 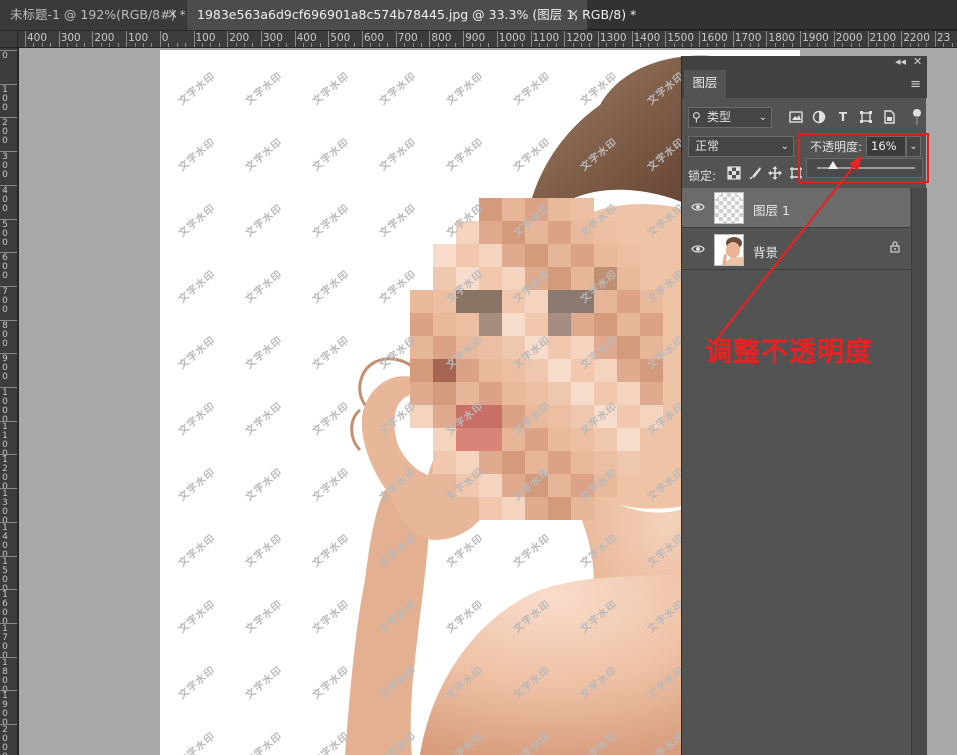 What do you see at coordinates (917, 117) in the screenshot?
I see `filter-toggle-switch` at bounding box center [917, 117].